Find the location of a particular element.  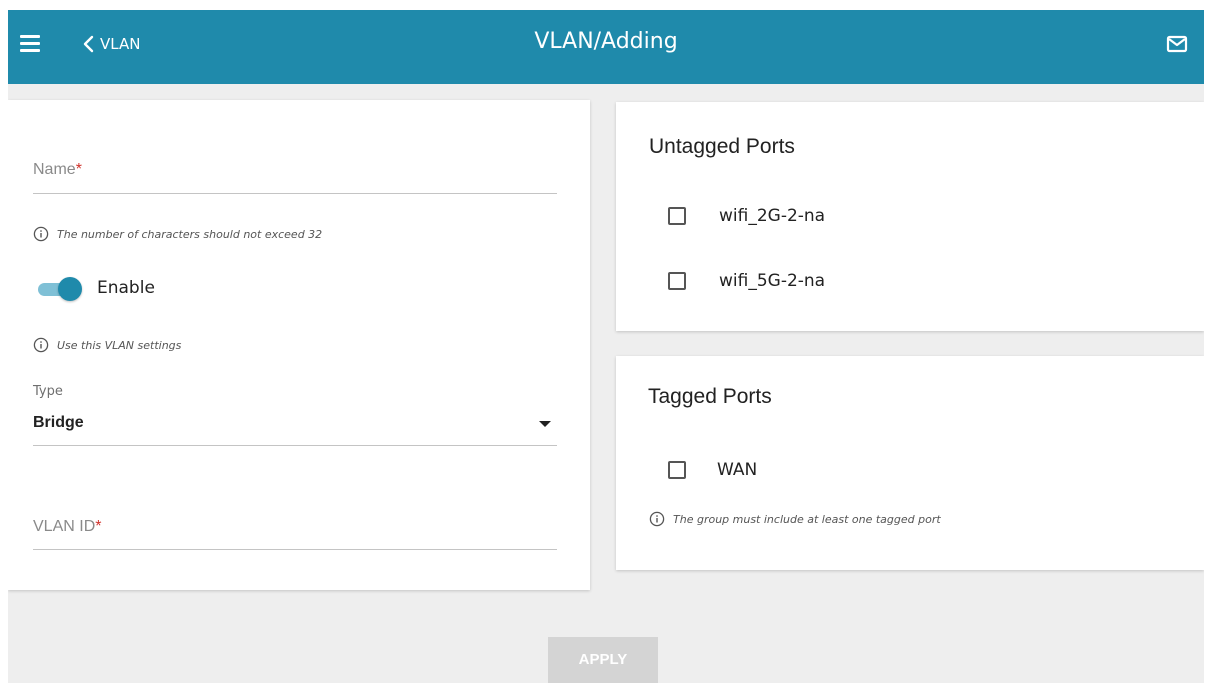

envelope-icon is located at coordinates (1177, 44).